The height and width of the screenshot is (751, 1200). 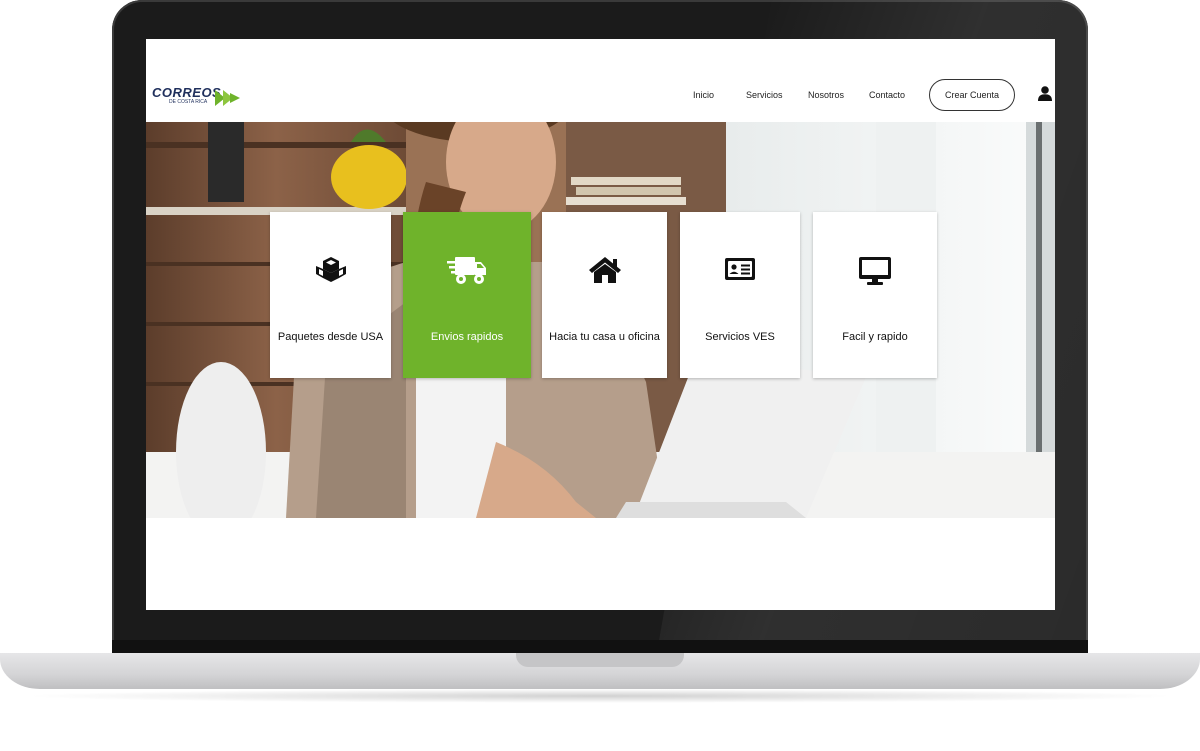 What do you see at coordinates (1045, 93) in the screenshot?
I see `user-icon` at bounding box center [1045, 93].